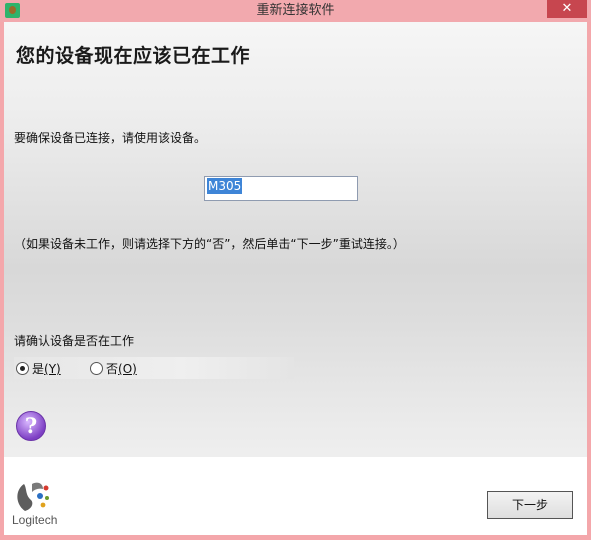 This screenshot has width=591, height=540. Describe the element at coordinates (133, 56) in the screenshot. I see `page-title: 您的设备现在应该已在工作` at that location.